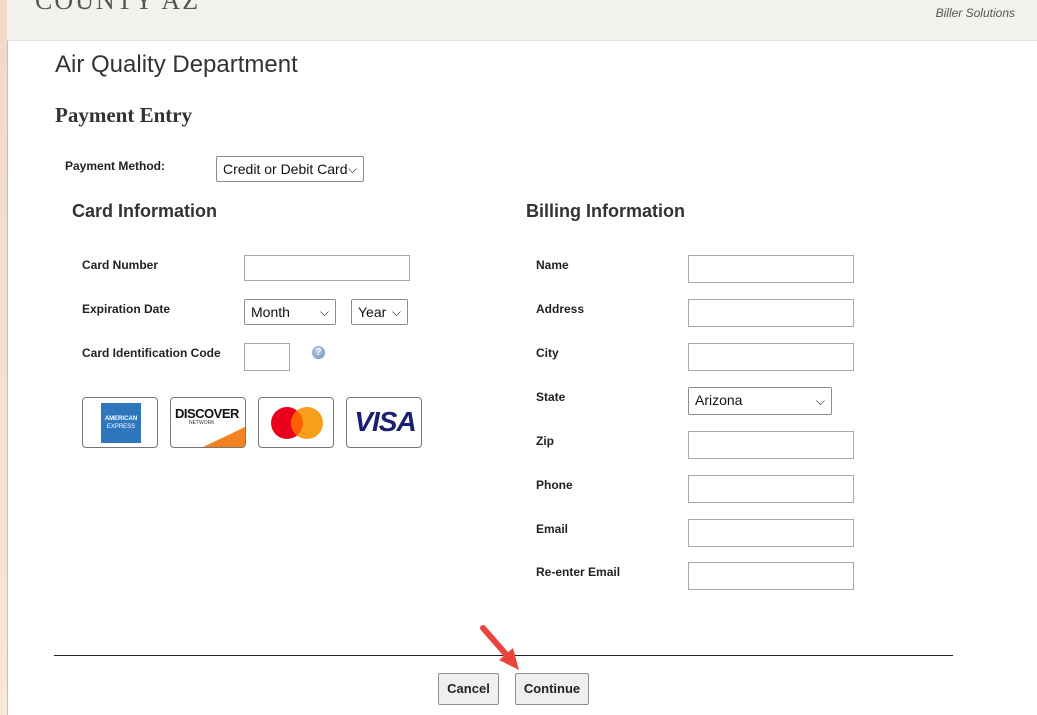 The height and width of the screenshot is (715, 1037). I want to click on email-label: Email, so click(552, 529).